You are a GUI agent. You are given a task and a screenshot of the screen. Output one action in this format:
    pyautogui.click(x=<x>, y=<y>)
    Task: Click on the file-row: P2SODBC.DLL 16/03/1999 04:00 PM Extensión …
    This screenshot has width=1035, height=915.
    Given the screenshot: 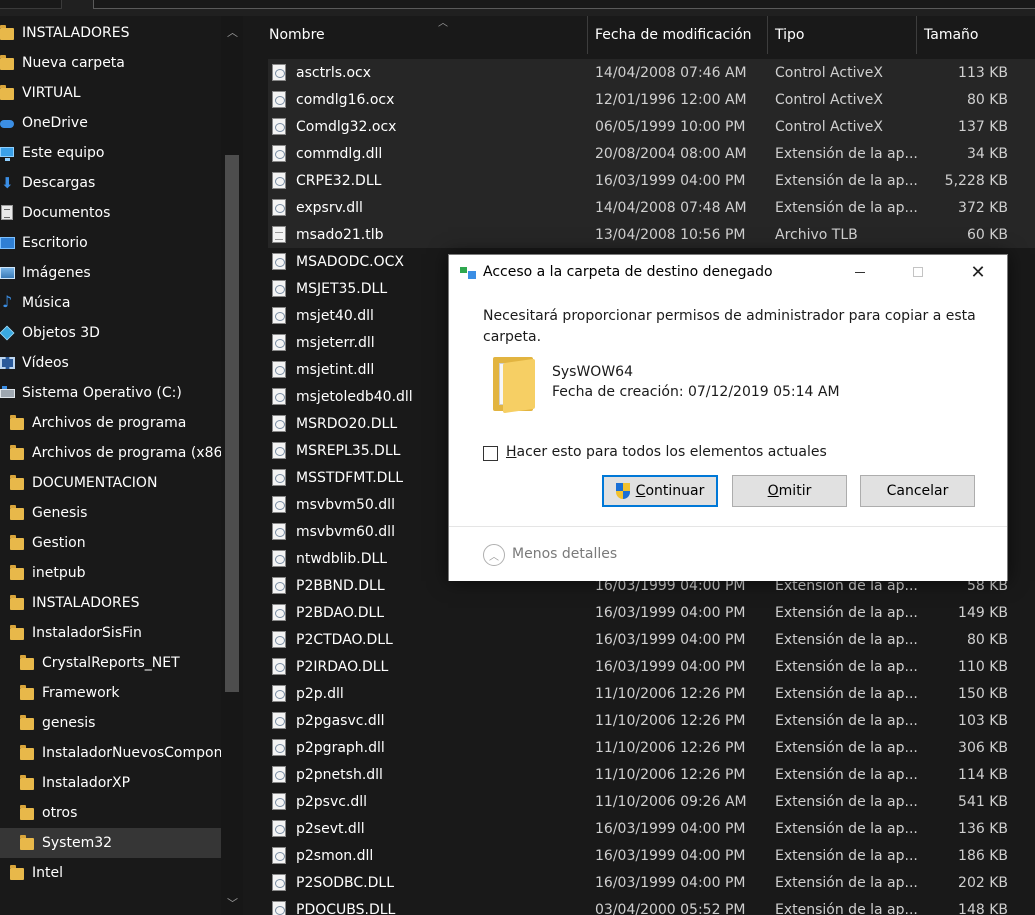 What is the action you would take?
    pyautogui.click(x=651, y=882)
    